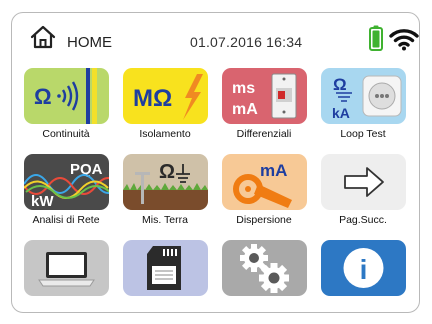  What do you see at coordinates (66, 185) in the screenshot?
I see `network-analysis-icon: PQA kW` at bounding box center [66, 185].